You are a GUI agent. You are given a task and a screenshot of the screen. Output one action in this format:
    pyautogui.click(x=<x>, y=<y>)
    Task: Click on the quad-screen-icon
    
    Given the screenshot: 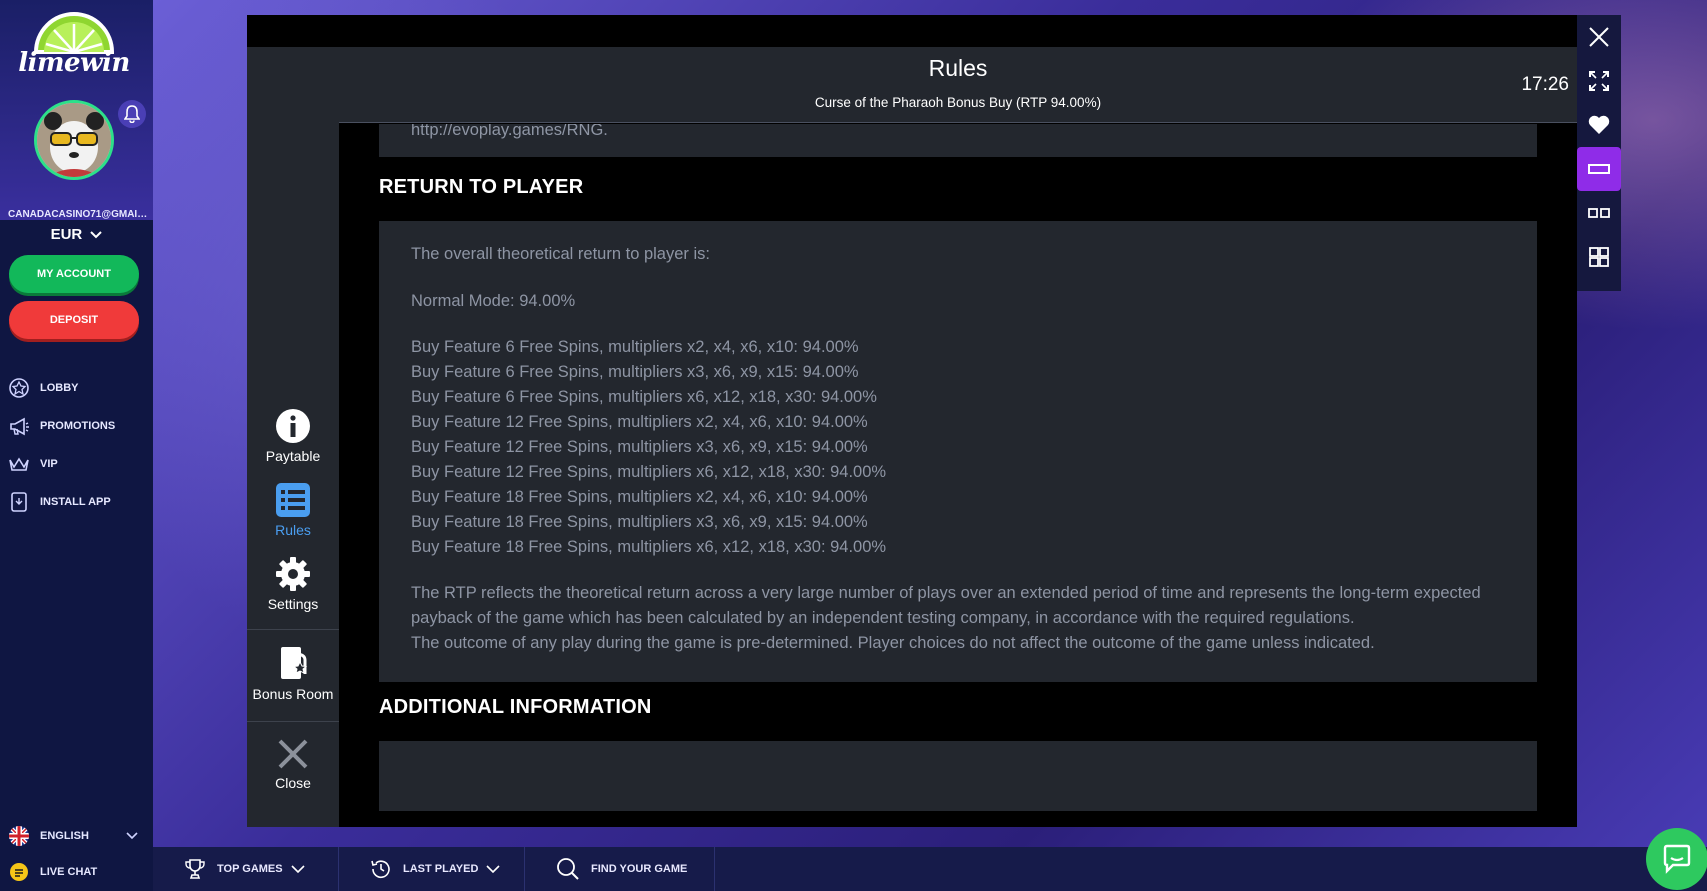 What is the action you would take?
    pyautogui.click(x=1599, y=257)
    